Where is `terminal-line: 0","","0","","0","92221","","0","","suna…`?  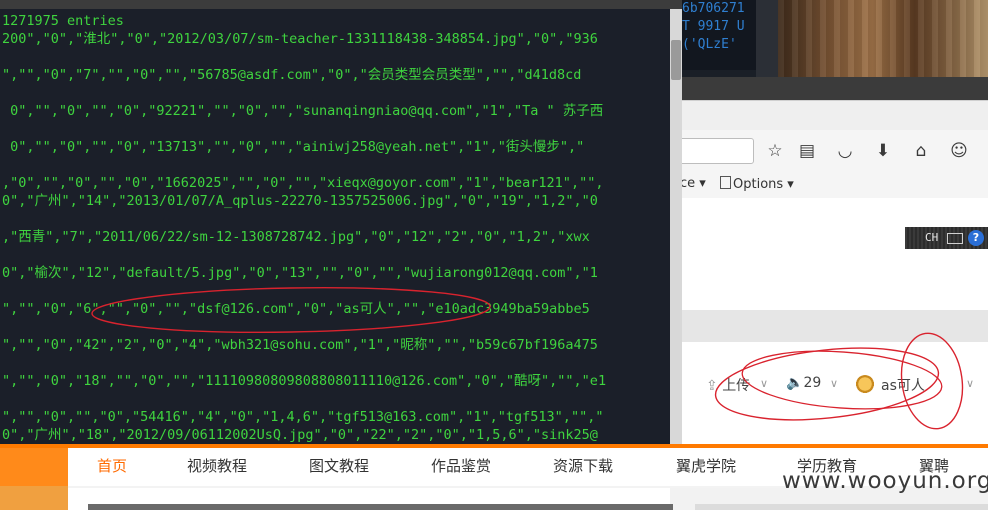 terminal-line: 0","","0","","0","92221","","0","","suna… is located at coordinates (303, 111).